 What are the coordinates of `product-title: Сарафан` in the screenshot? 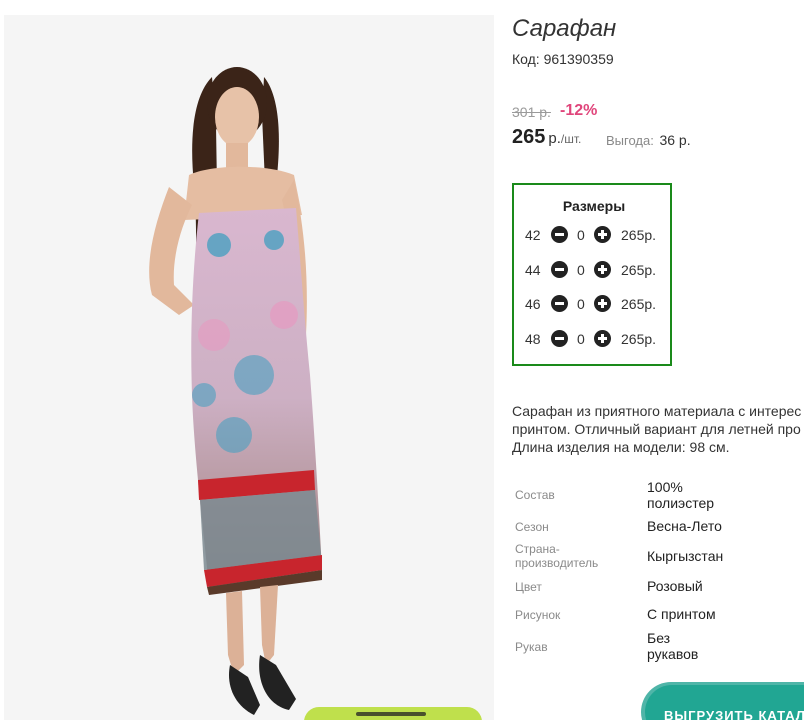 It's located at (564, 28).